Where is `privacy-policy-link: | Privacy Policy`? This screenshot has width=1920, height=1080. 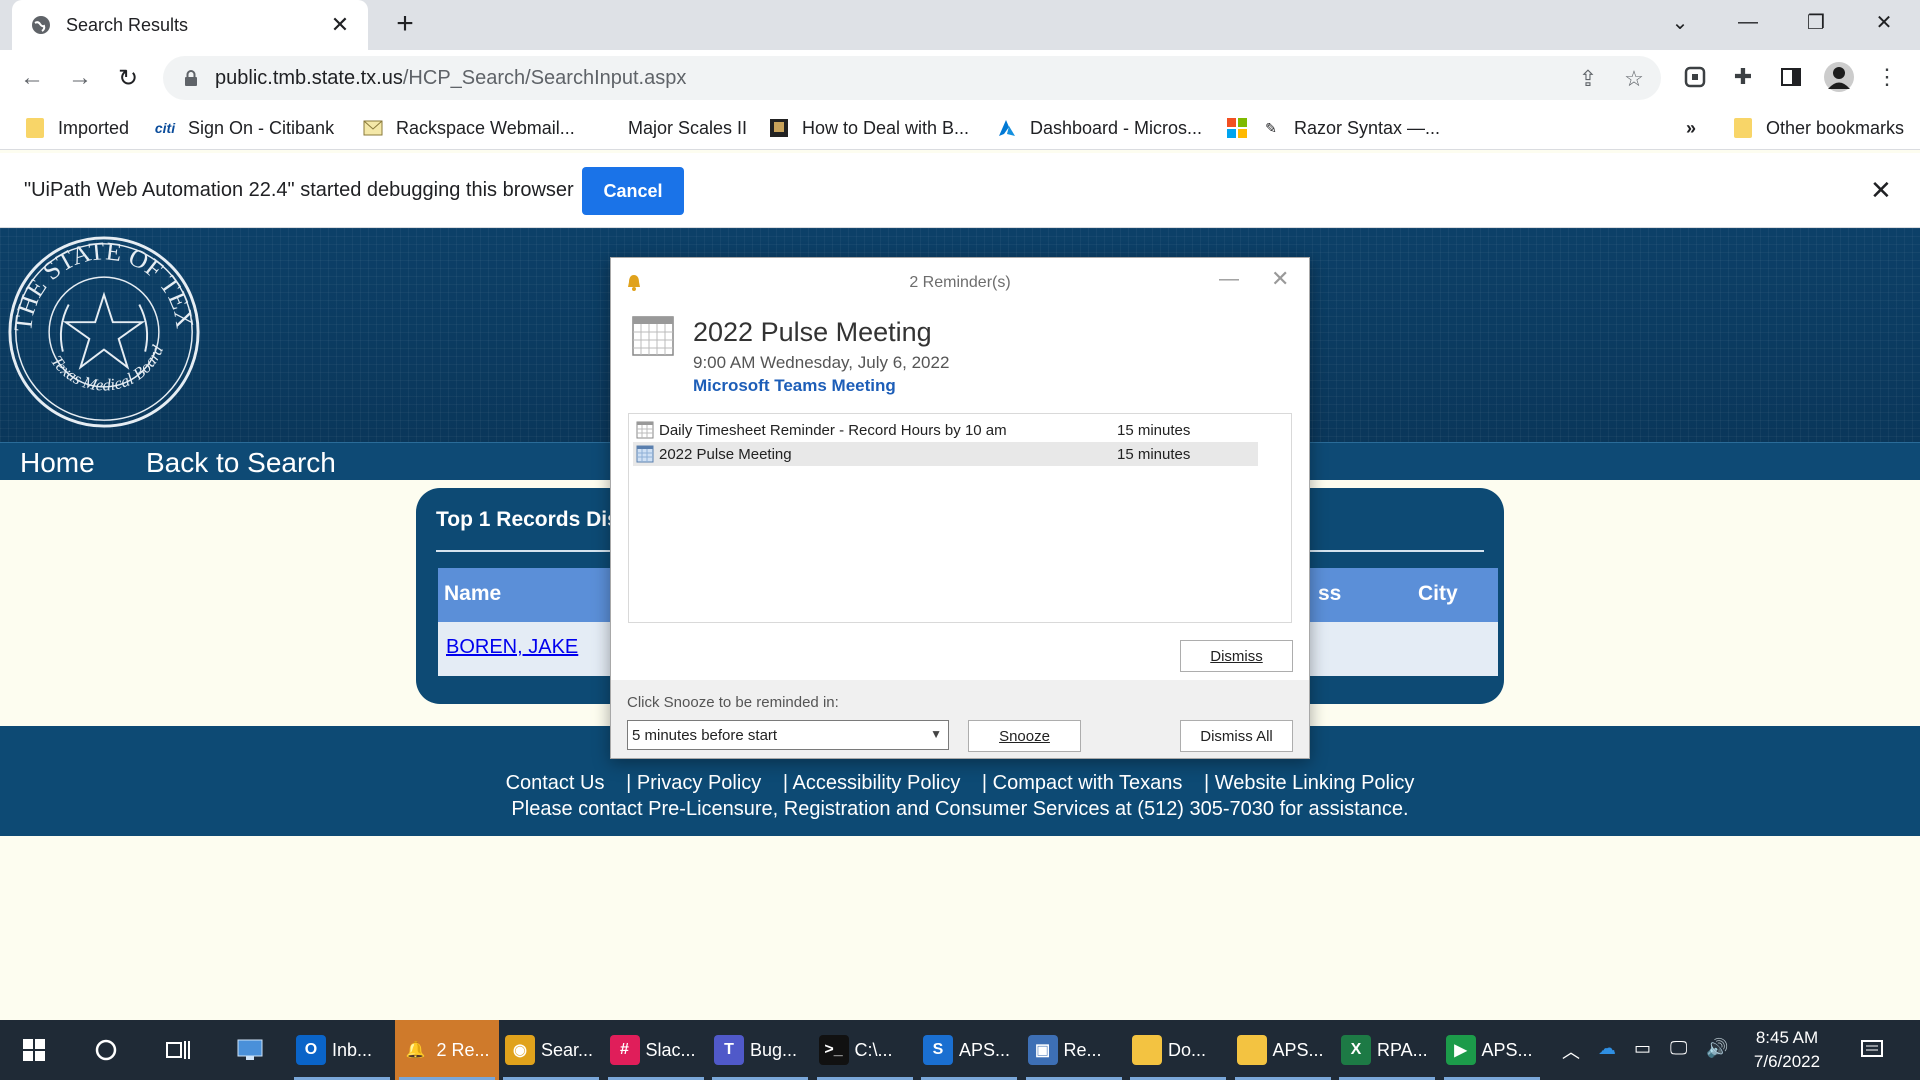
privacy-policy-link: | Privacy Policy is located at coordinates (693, 783).